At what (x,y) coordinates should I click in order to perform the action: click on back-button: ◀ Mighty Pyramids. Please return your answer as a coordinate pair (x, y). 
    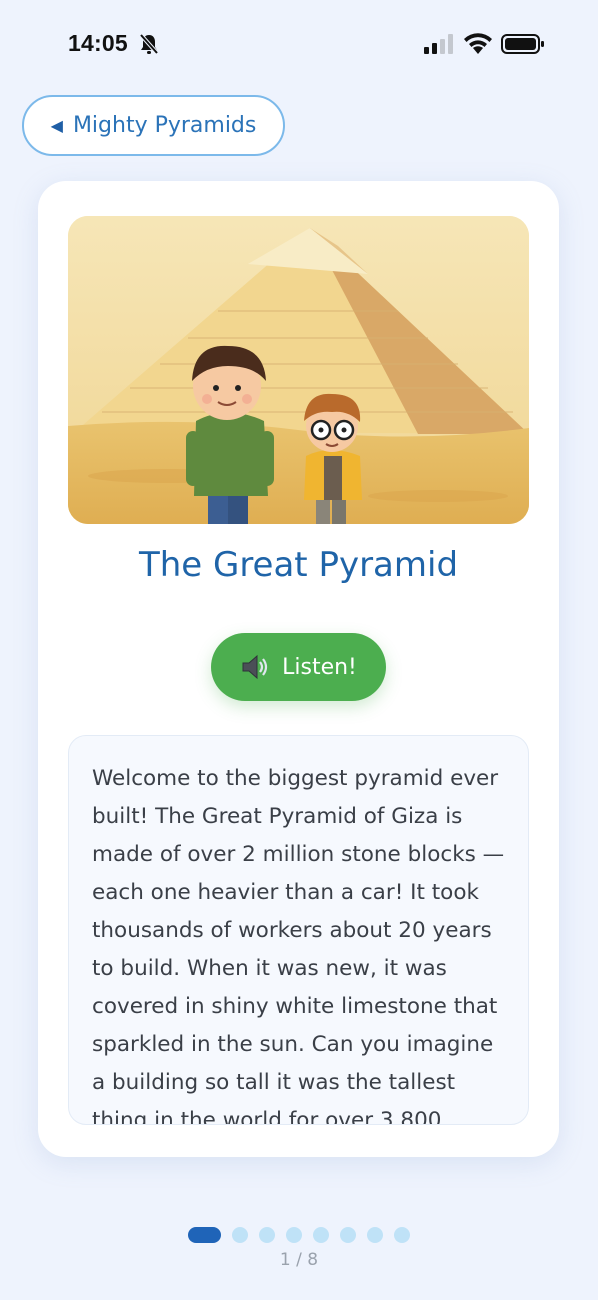
    Looking at the image, I should click on (153, 125).